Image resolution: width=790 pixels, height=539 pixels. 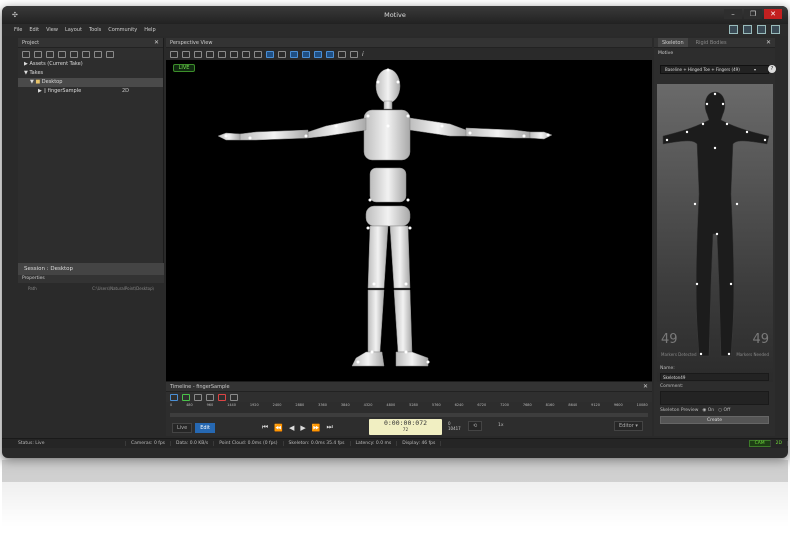 What do you see at coordinates (667, 368) in the screenshot?
I see `name-label: Name:` at bounding box center [667, 368].